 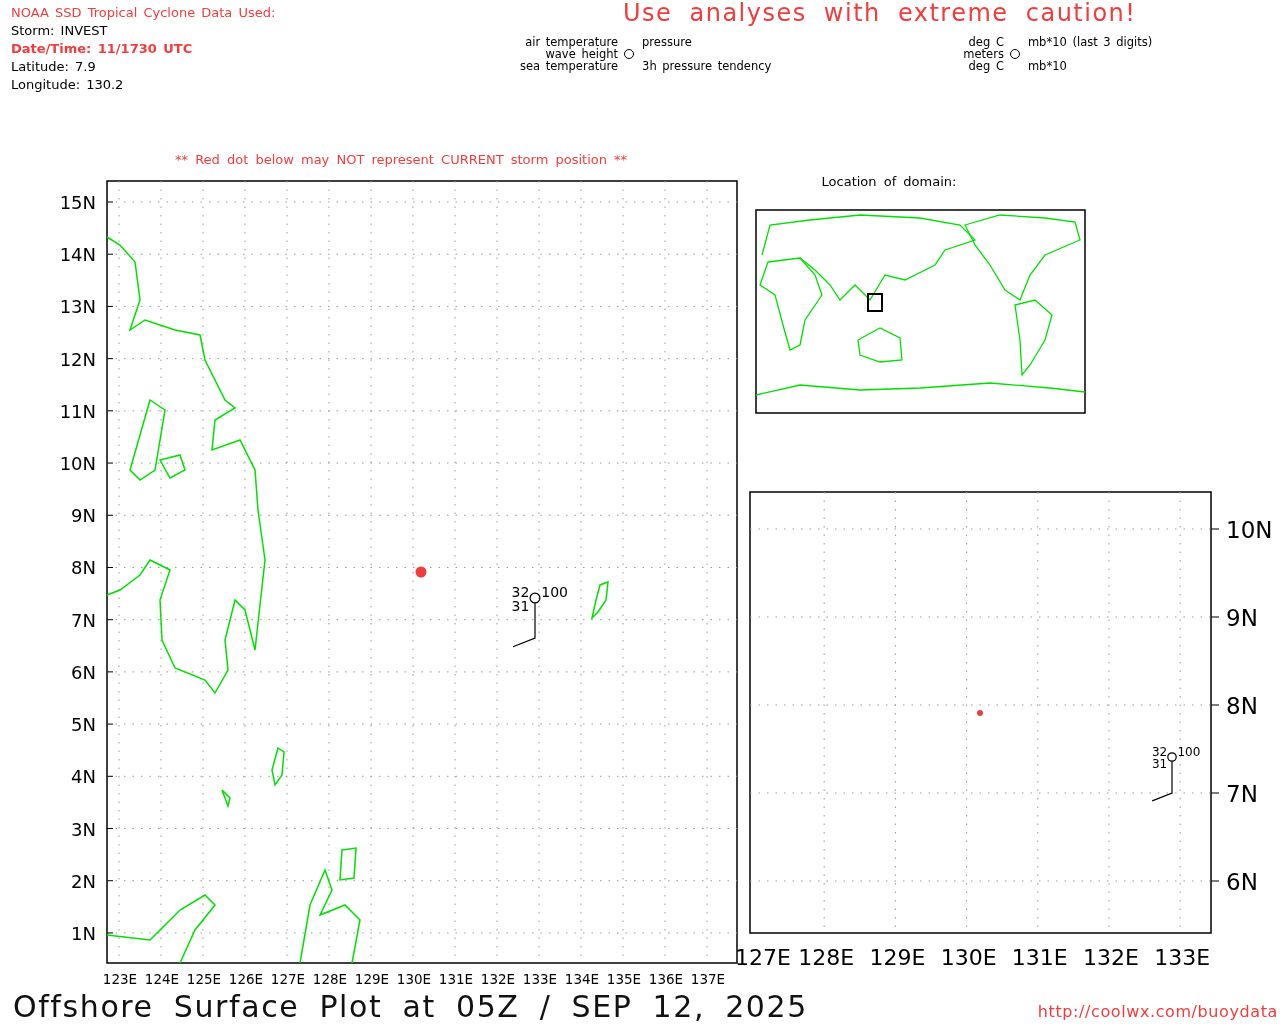 What do you see at coordinates (667, 42) in the screenshot?
I see `legend-label: pressure` at bounding box center [667, 42].